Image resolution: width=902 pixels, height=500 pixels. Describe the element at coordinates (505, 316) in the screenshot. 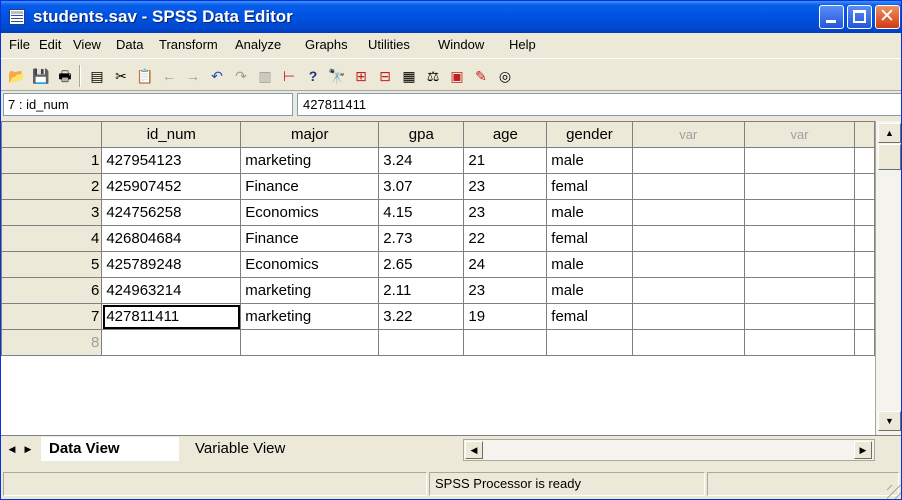

I see `table-cell: 19` at that location.